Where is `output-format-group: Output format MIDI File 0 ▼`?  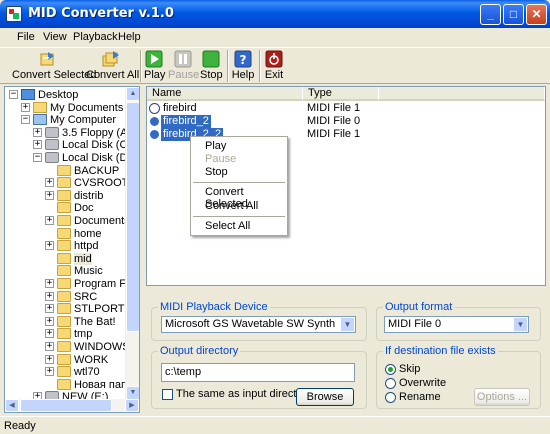 output-format-group: Output format MIDI File 0 ▼ is located at coordinates (458, 321).